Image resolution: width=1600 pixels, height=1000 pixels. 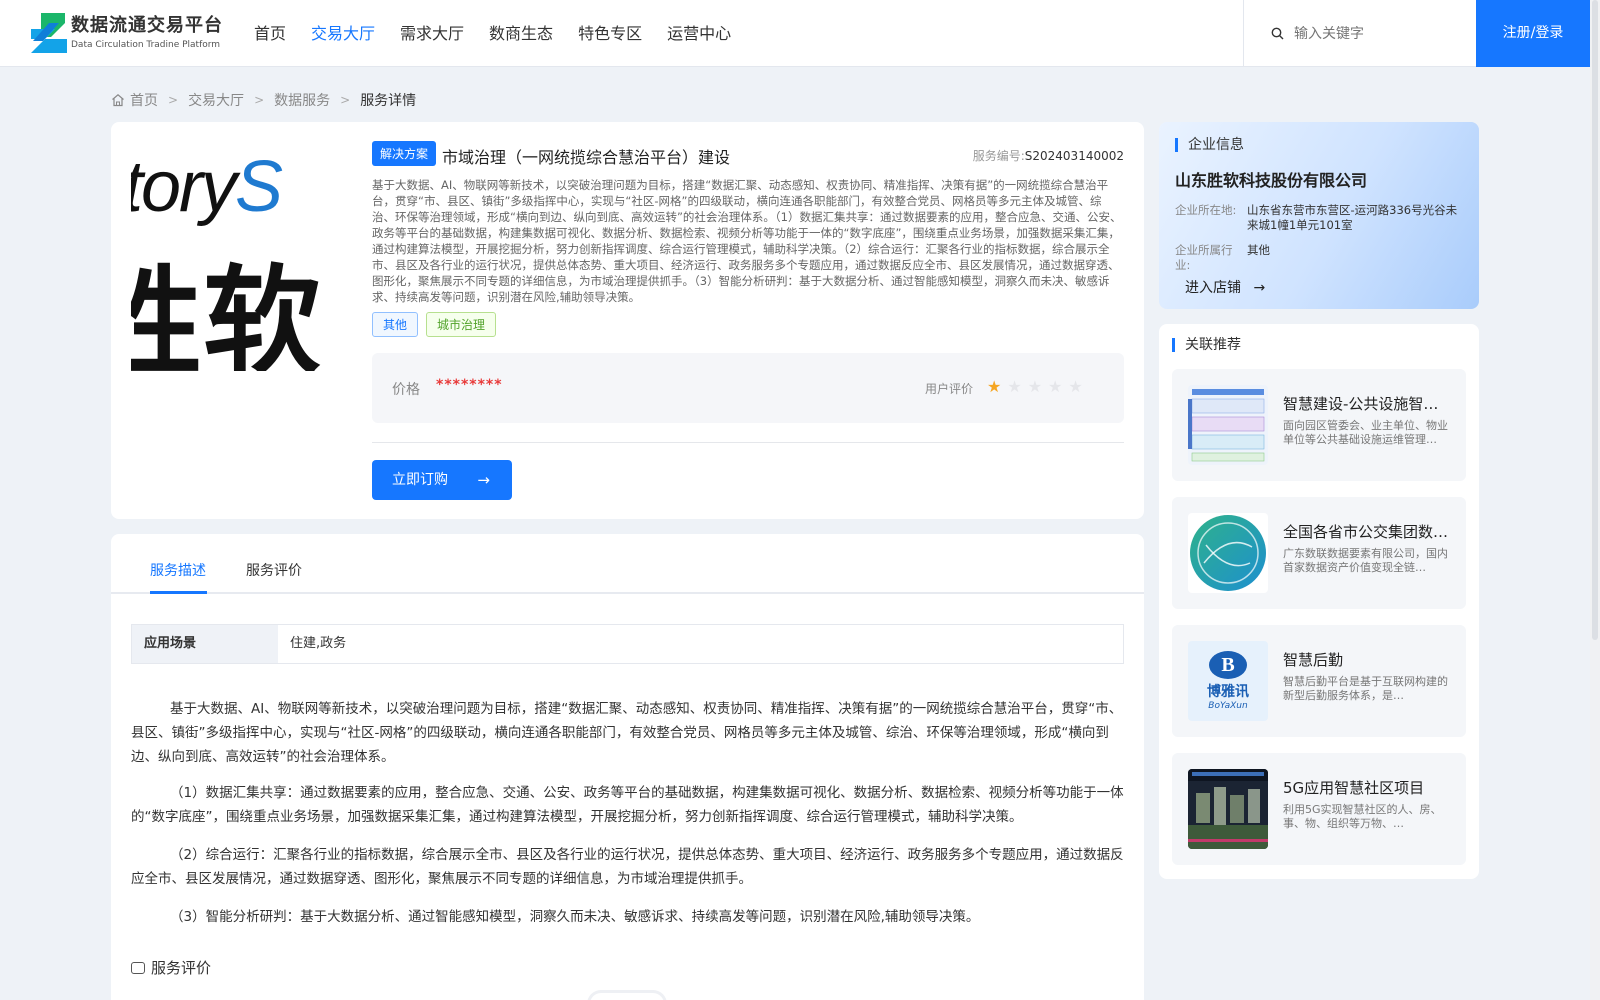 I want to click on recommend-thumbnail: B 博雅讯 BoYaXun, so click(x=1228, y=681).